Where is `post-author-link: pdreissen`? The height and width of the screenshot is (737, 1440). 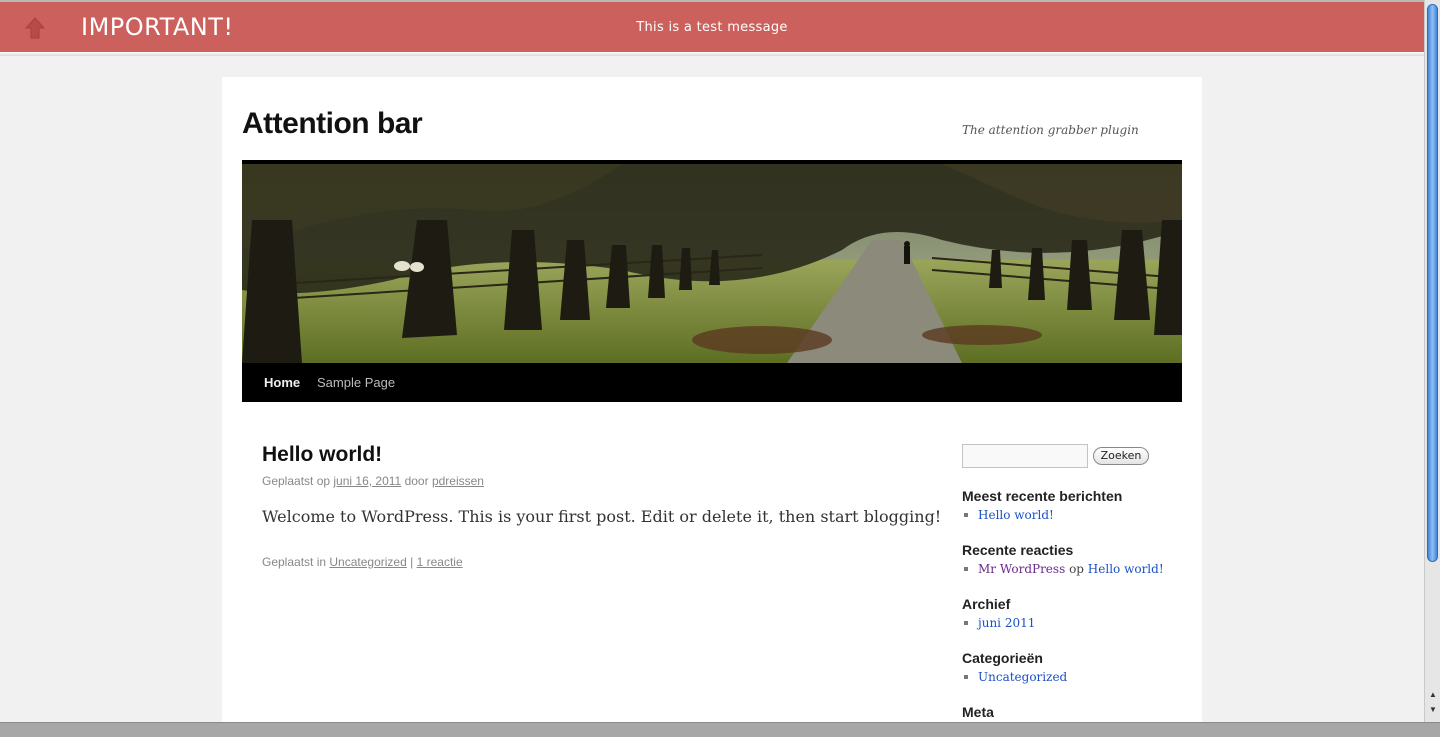 post-author-link: pdreissen is located at coordinates (458, 481).